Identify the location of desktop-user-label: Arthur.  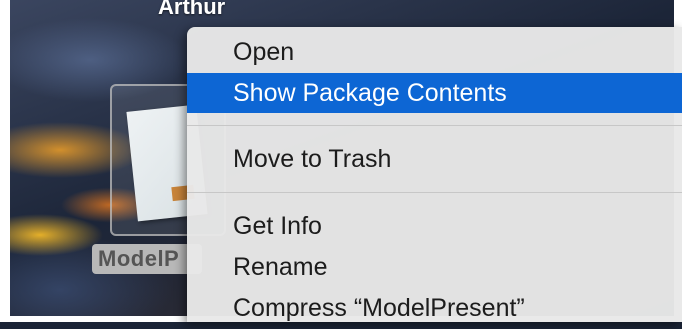
(192, 9).